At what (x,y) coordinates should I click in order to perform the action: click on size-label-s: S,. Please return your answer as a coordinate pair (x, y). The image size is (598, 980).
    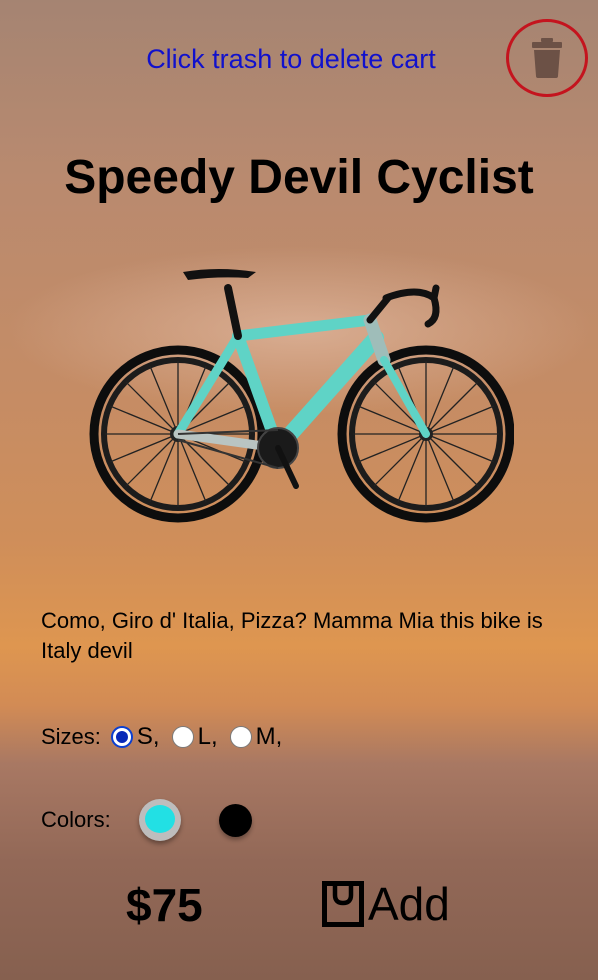
    Looking at the image, I should click on (148, 736).